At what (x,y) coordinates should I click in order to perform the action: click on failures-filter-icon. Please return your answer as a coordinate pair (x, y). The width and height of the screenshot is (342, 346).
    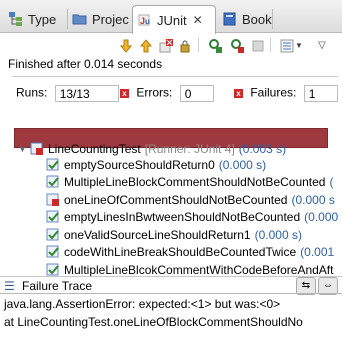
    Looking at the image, I should click on (166, 45).